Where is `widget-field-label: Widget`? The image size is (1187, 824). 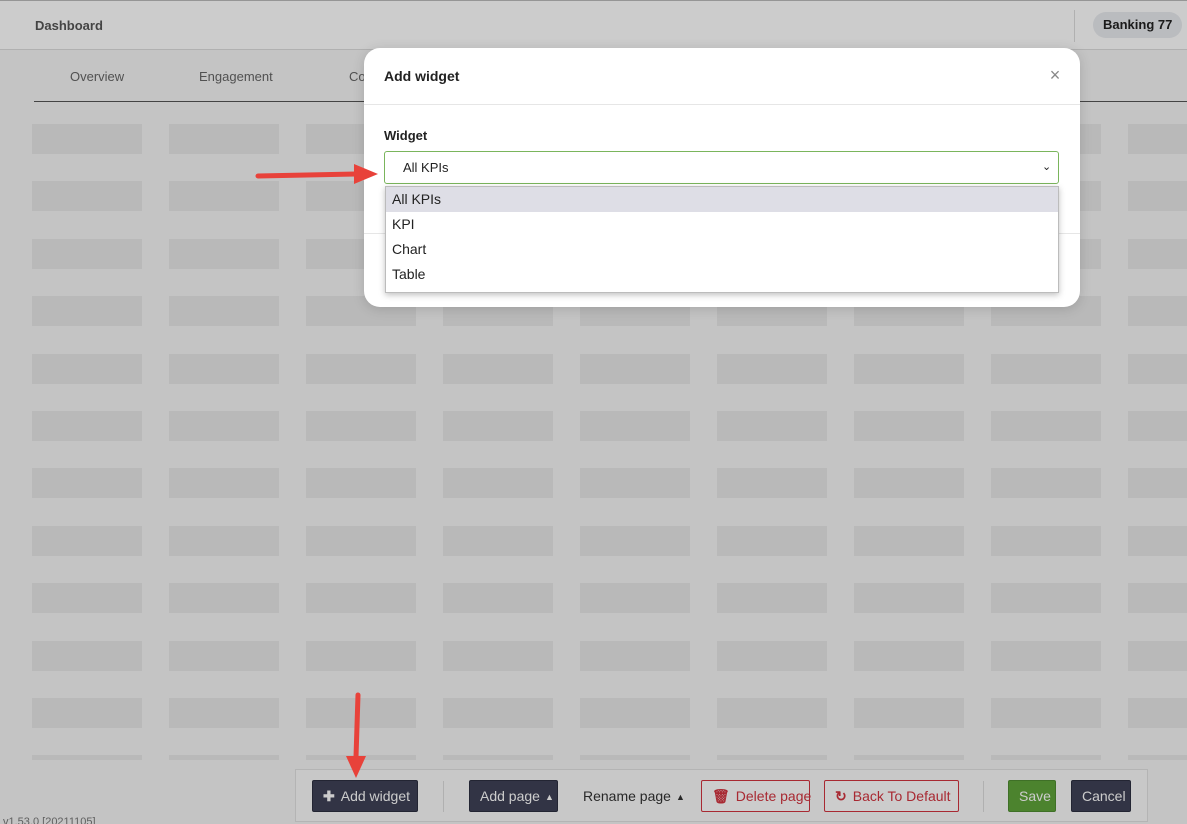 widget-field-label: Widget is located at coordinates (406, 135).